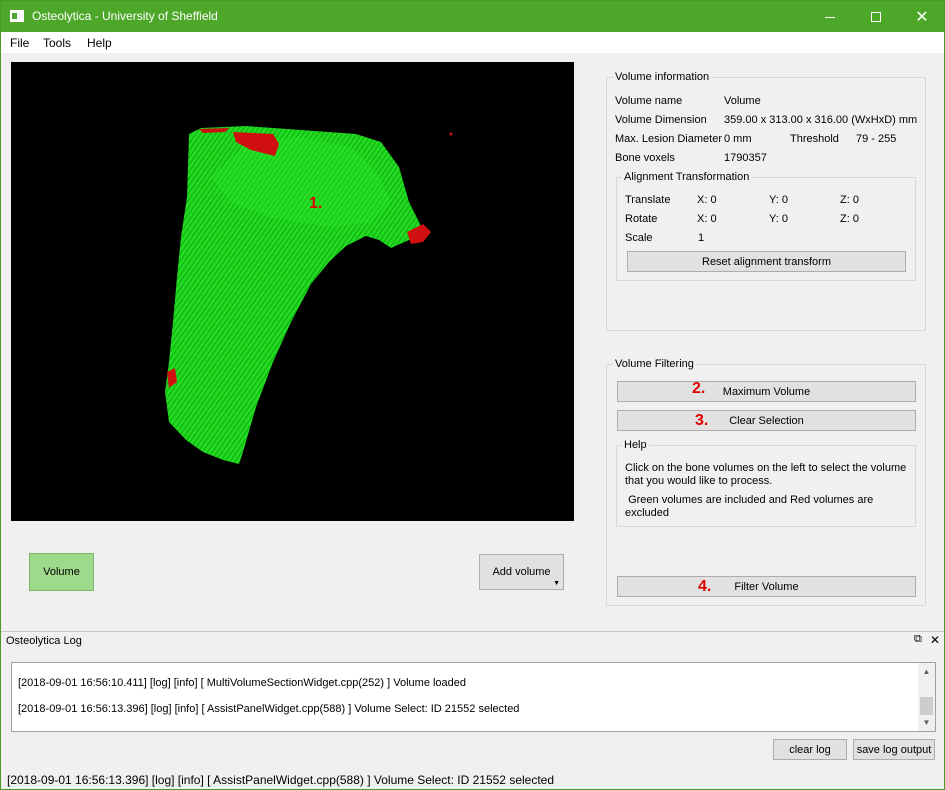  Describe the element at coordinates (766, 586) in the screenshot. I see `filter-volume-button: Filter Volume` at that location.